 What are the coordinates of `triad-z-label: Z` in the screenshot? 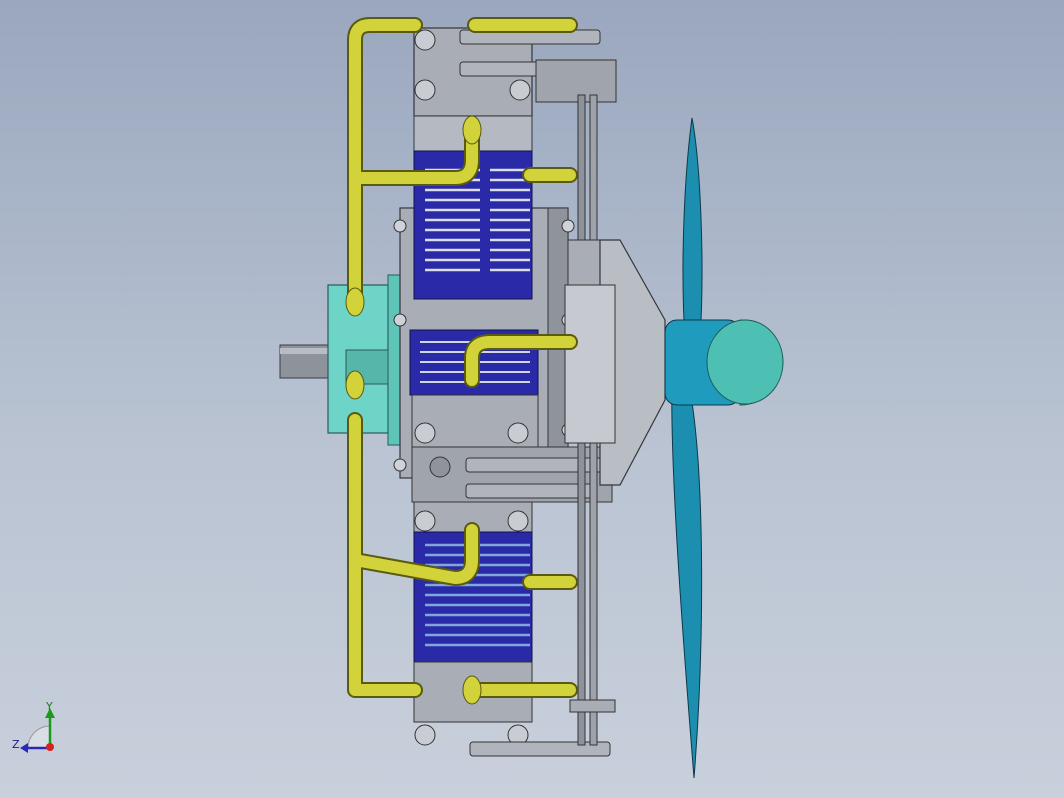 It's located at (16, 744).